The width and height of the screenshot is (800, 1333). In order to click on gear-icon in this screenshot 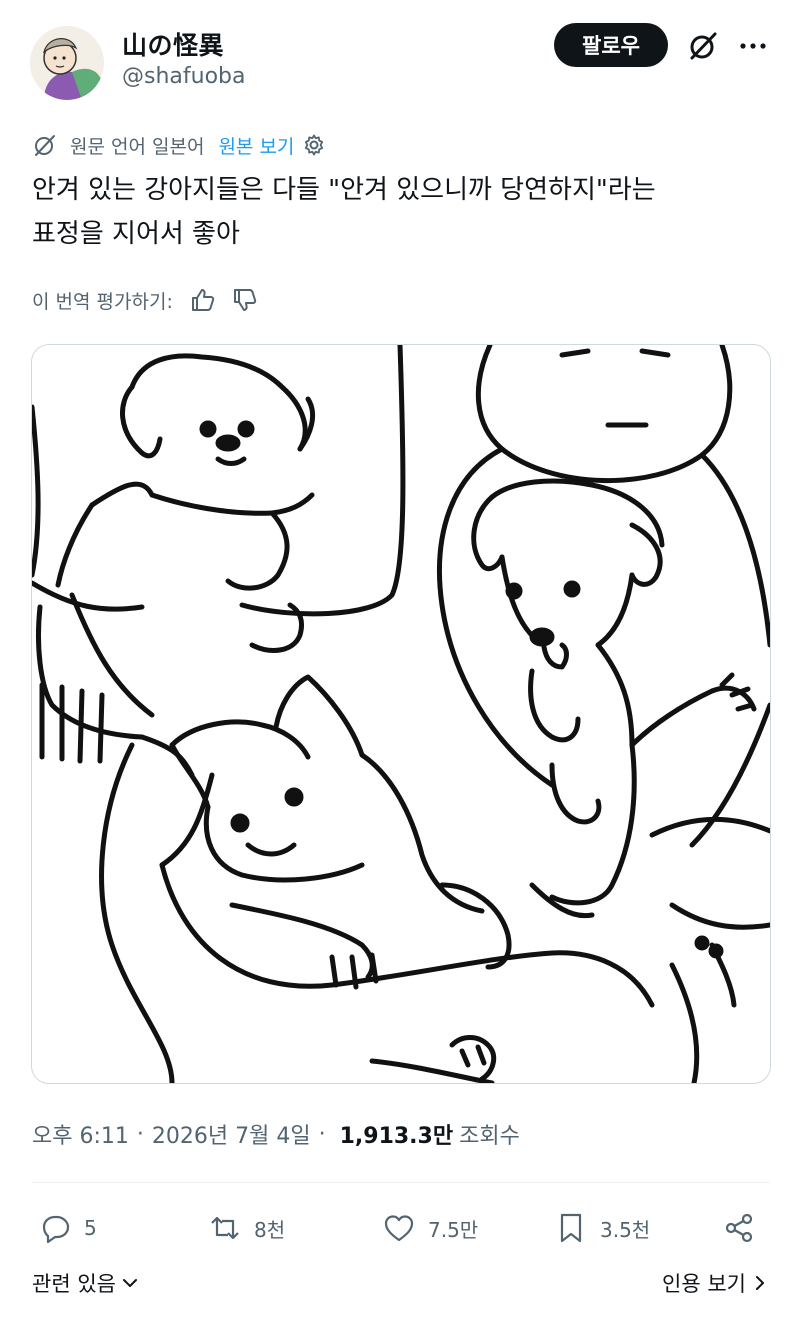, I will do `click(314, 145)`.